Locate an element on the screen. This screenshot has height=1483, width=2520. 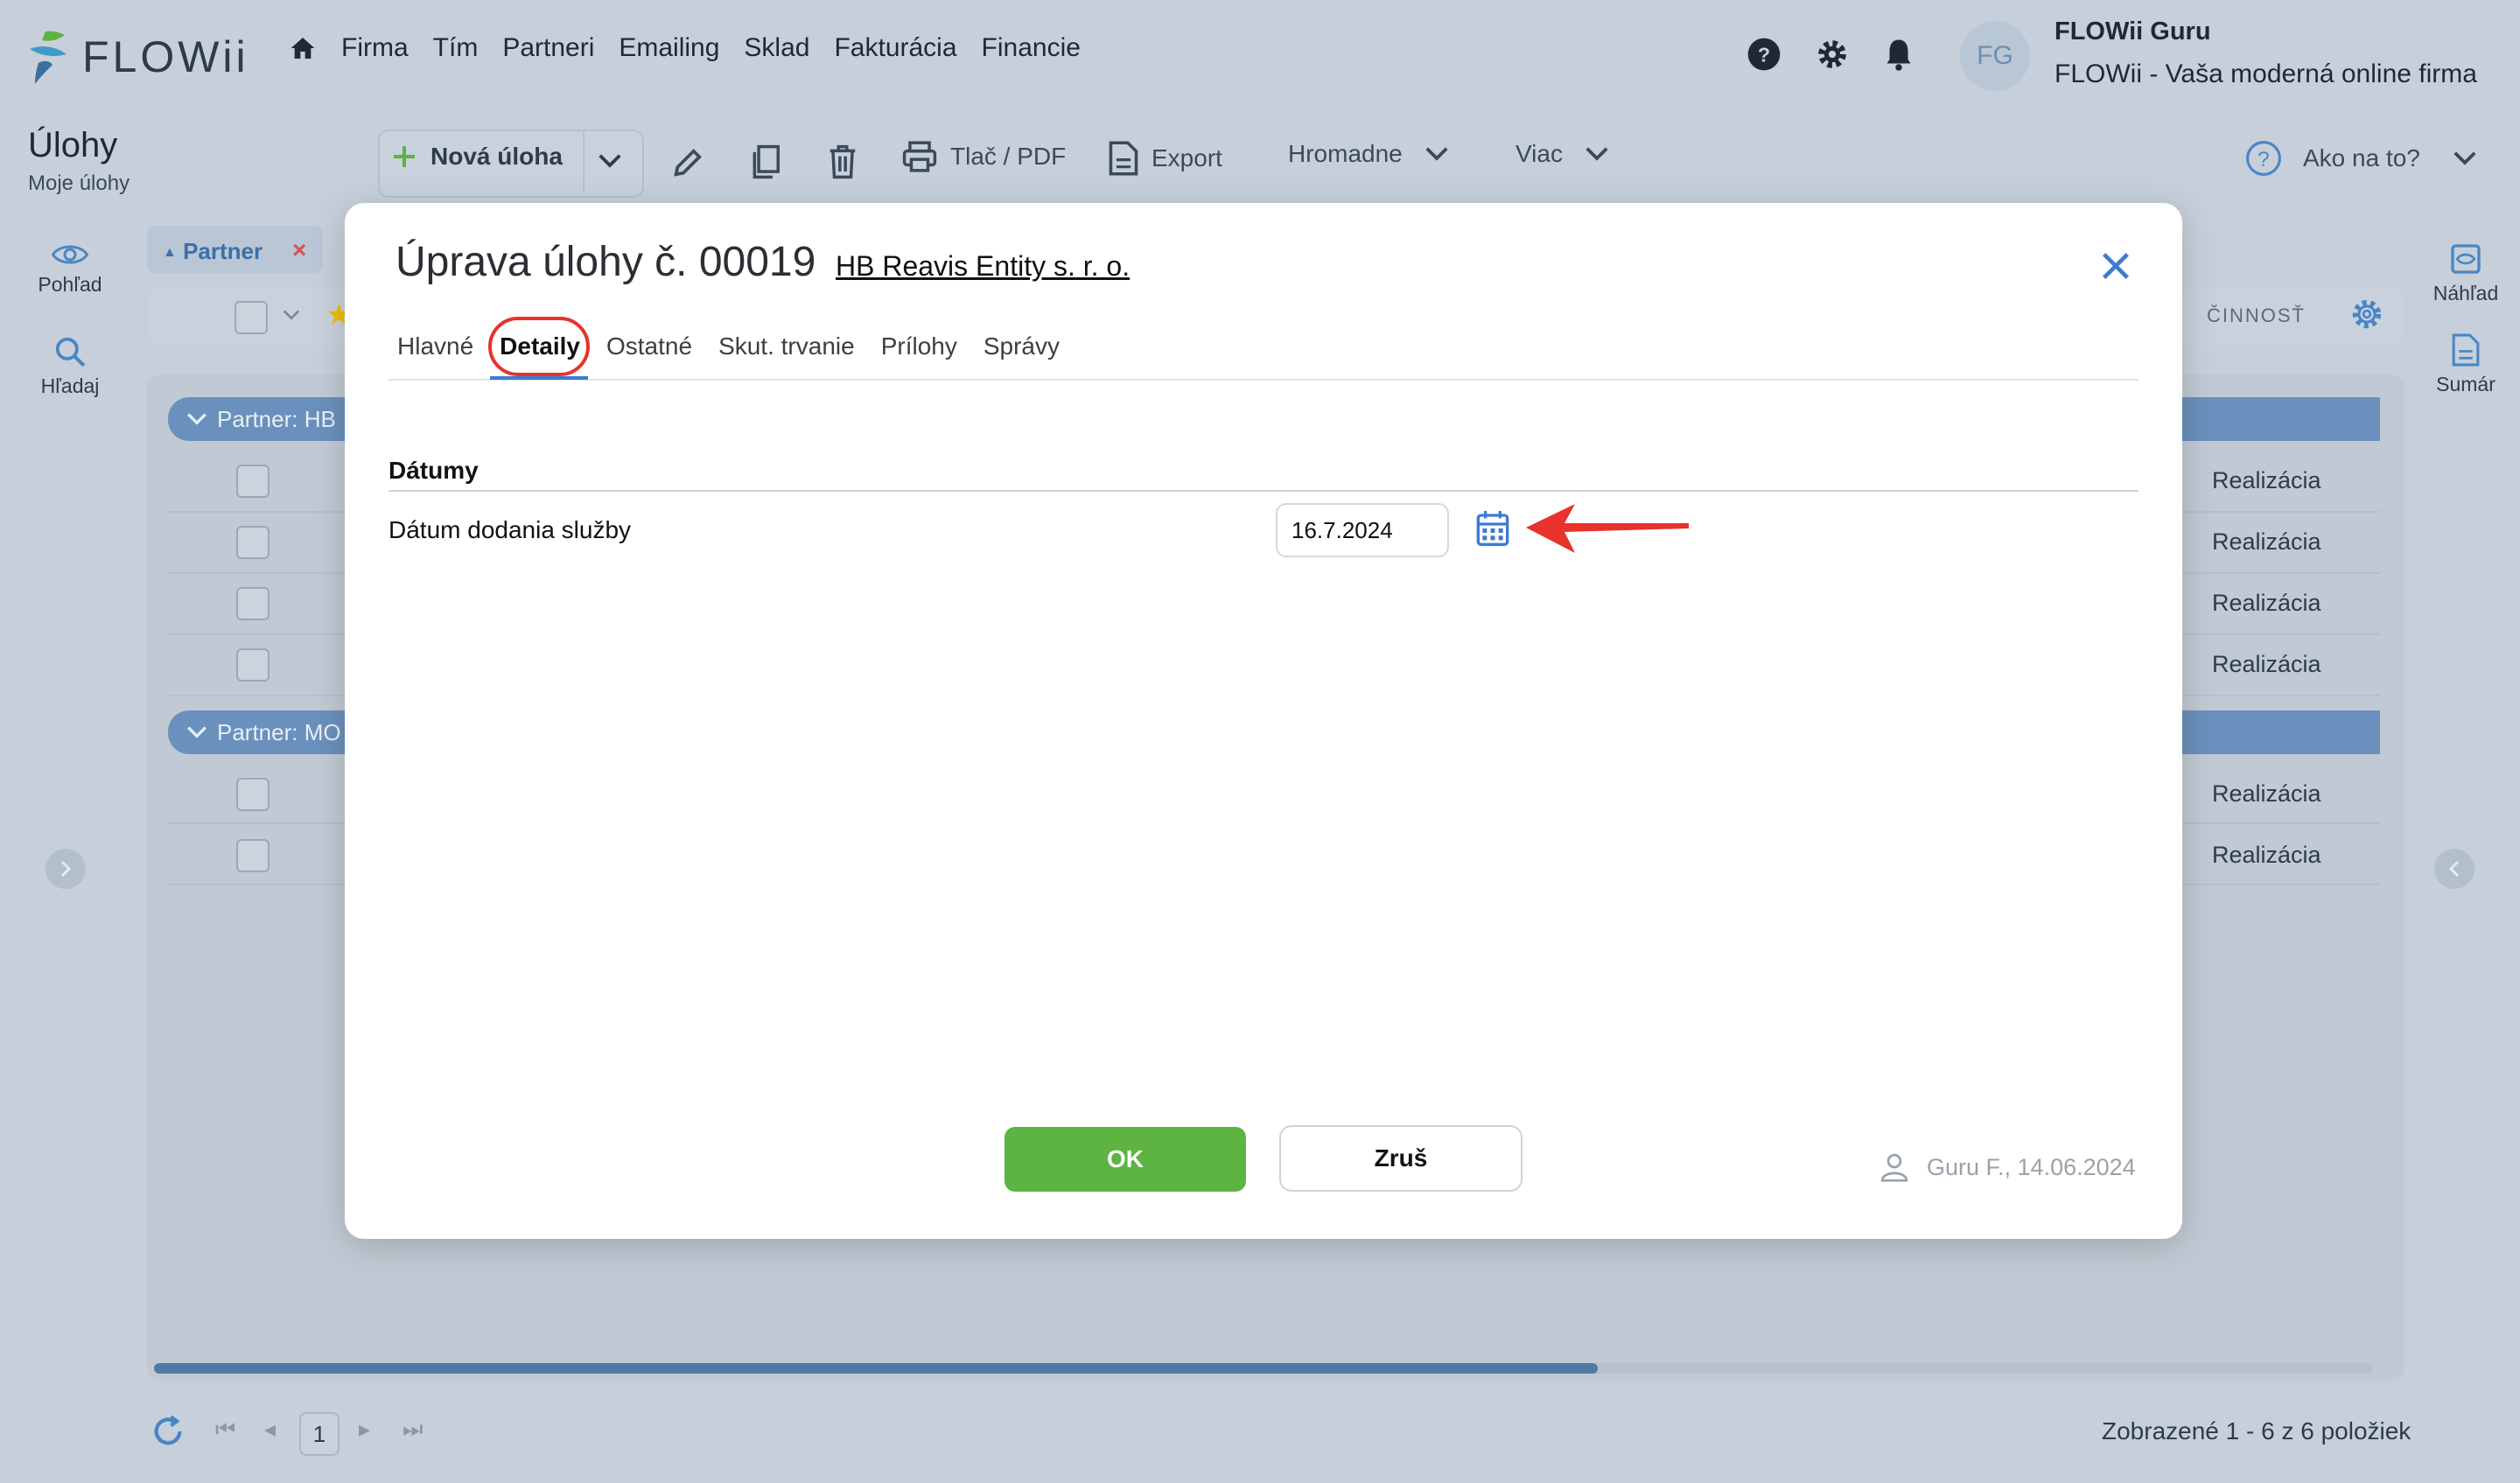
help-icon: ? is located at coordinates (1764, 54).